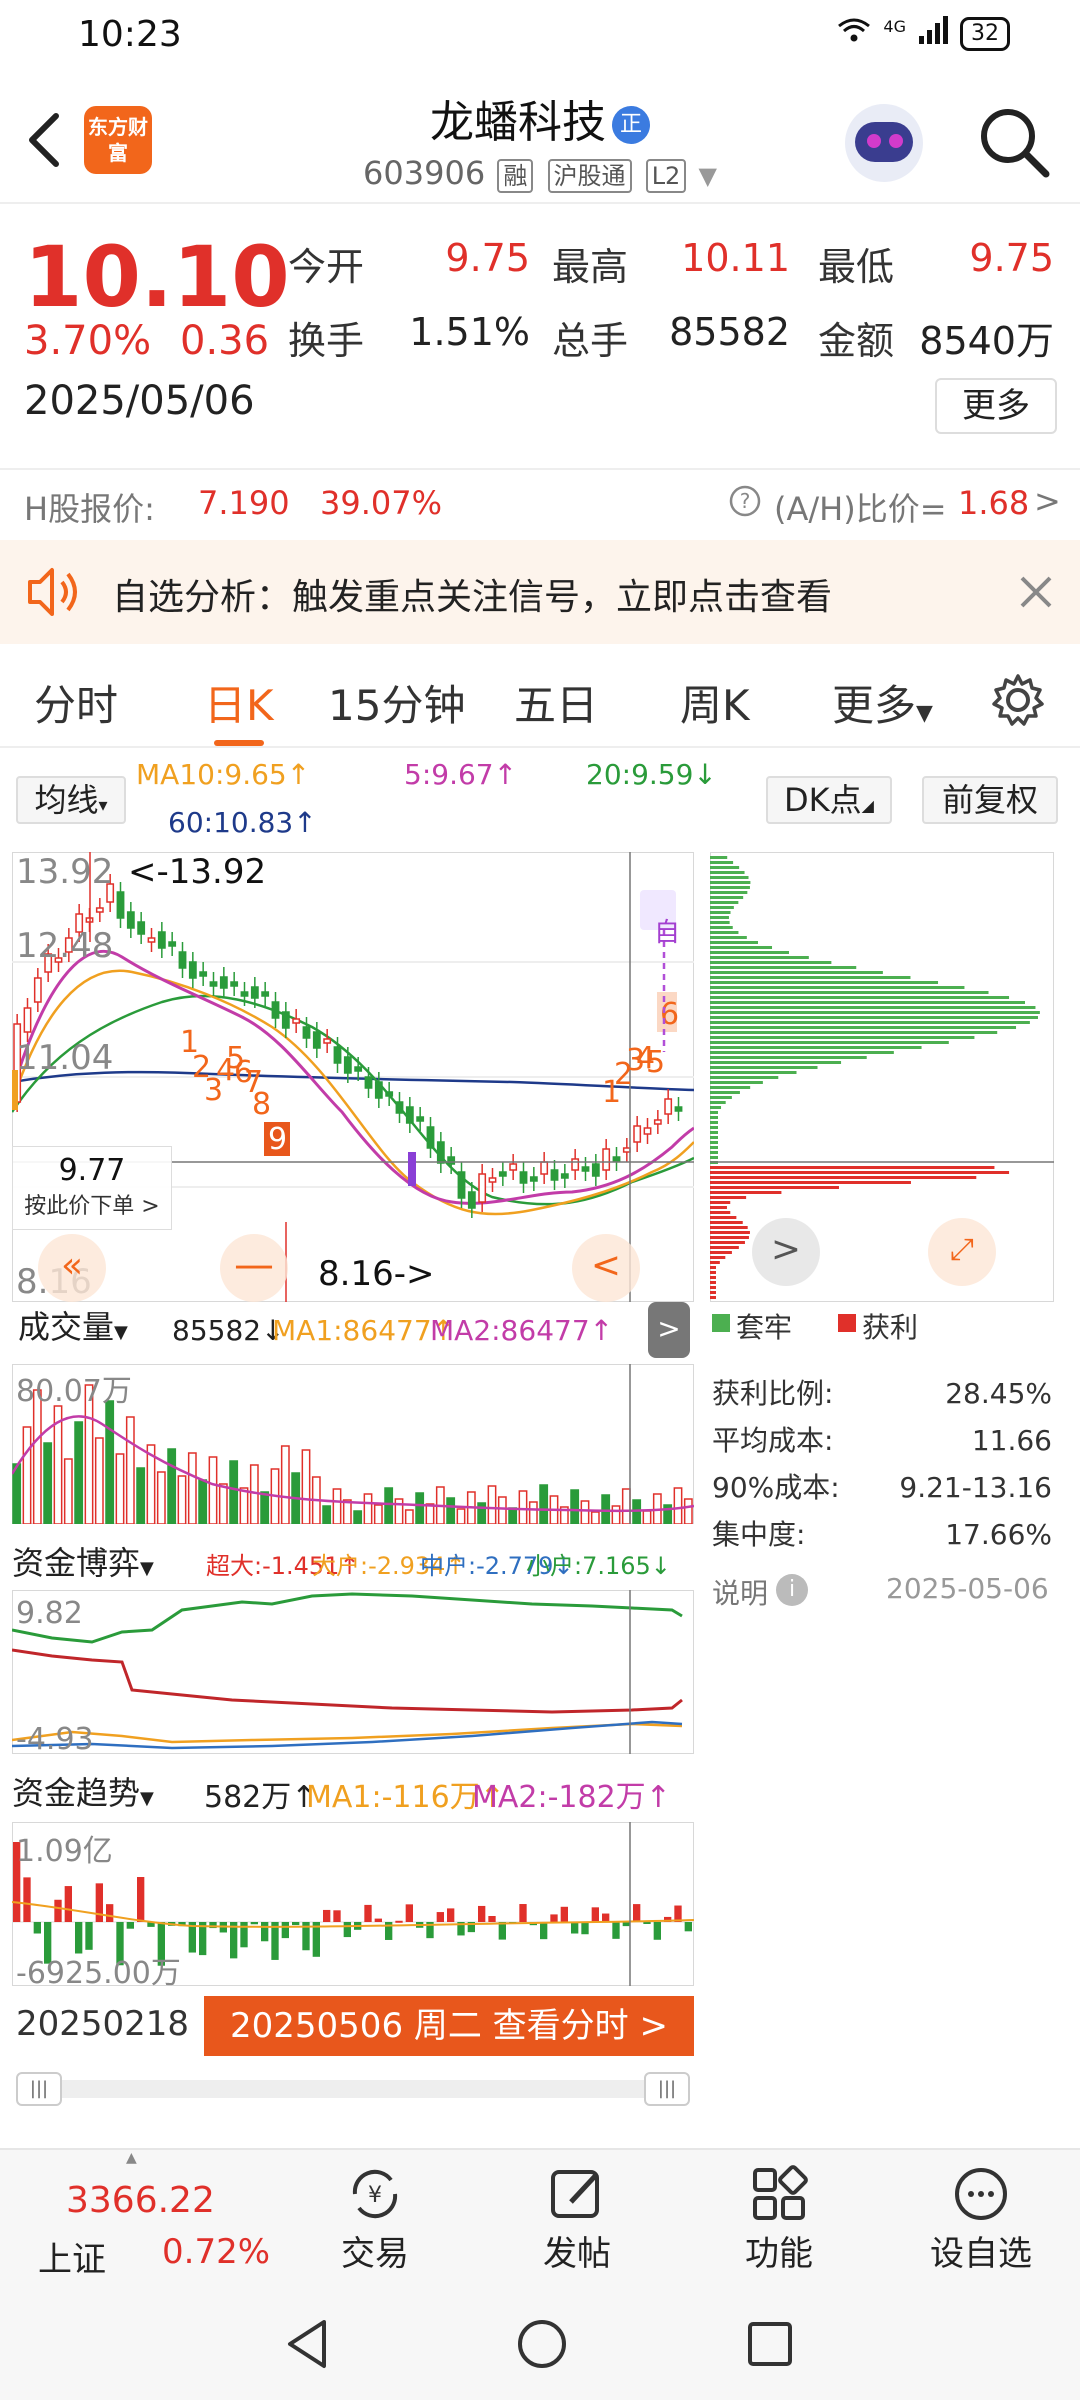  I want to click on fund-game-chart, so click(353, 1672).